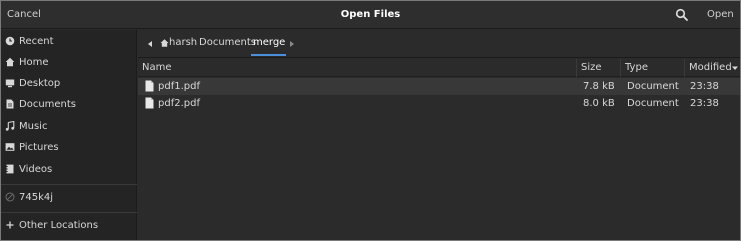 The image size is (741, 241). I want to click on video-icon, so click(10, 169).